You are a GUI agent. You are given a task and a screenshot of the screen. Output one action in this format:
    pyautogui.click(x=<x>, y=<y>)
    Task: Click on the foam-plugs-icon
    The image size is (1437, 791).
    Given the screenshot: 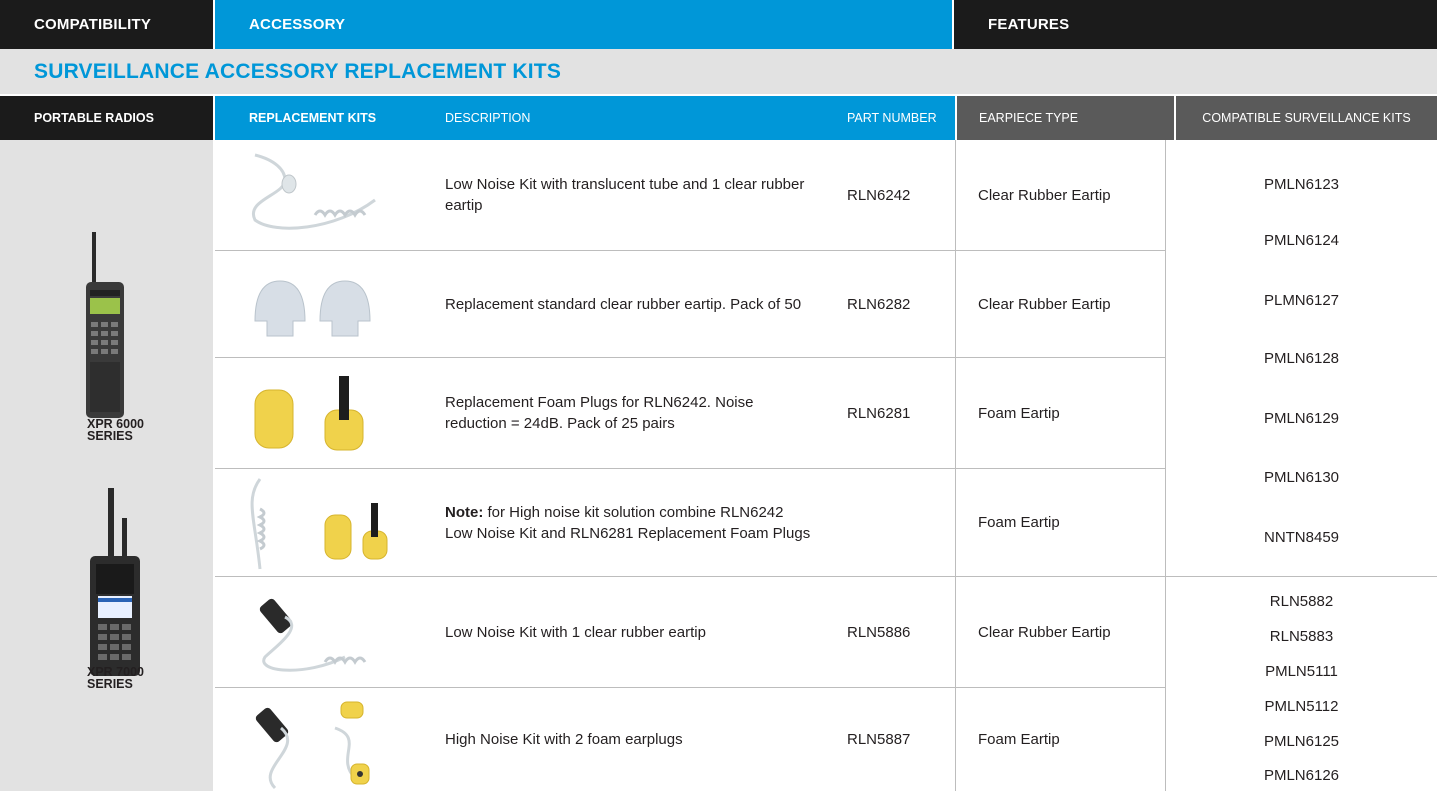 What is the action you would take?
    pyautogui.click(x=315, y=413)
    